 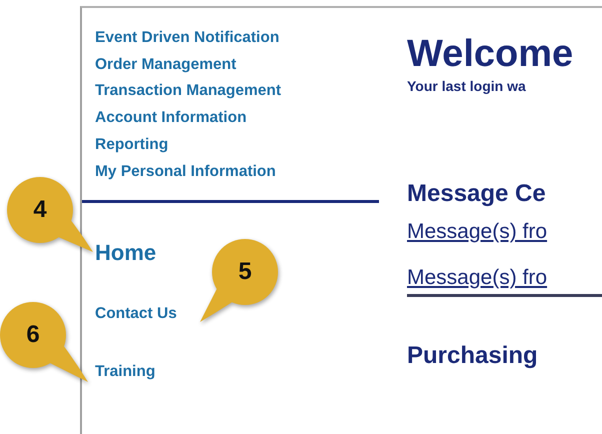 What do you see at coordinates (237, 65) in the screenshot?
I see `sidebar-link: Order Management` at bounding box center [237, 65].